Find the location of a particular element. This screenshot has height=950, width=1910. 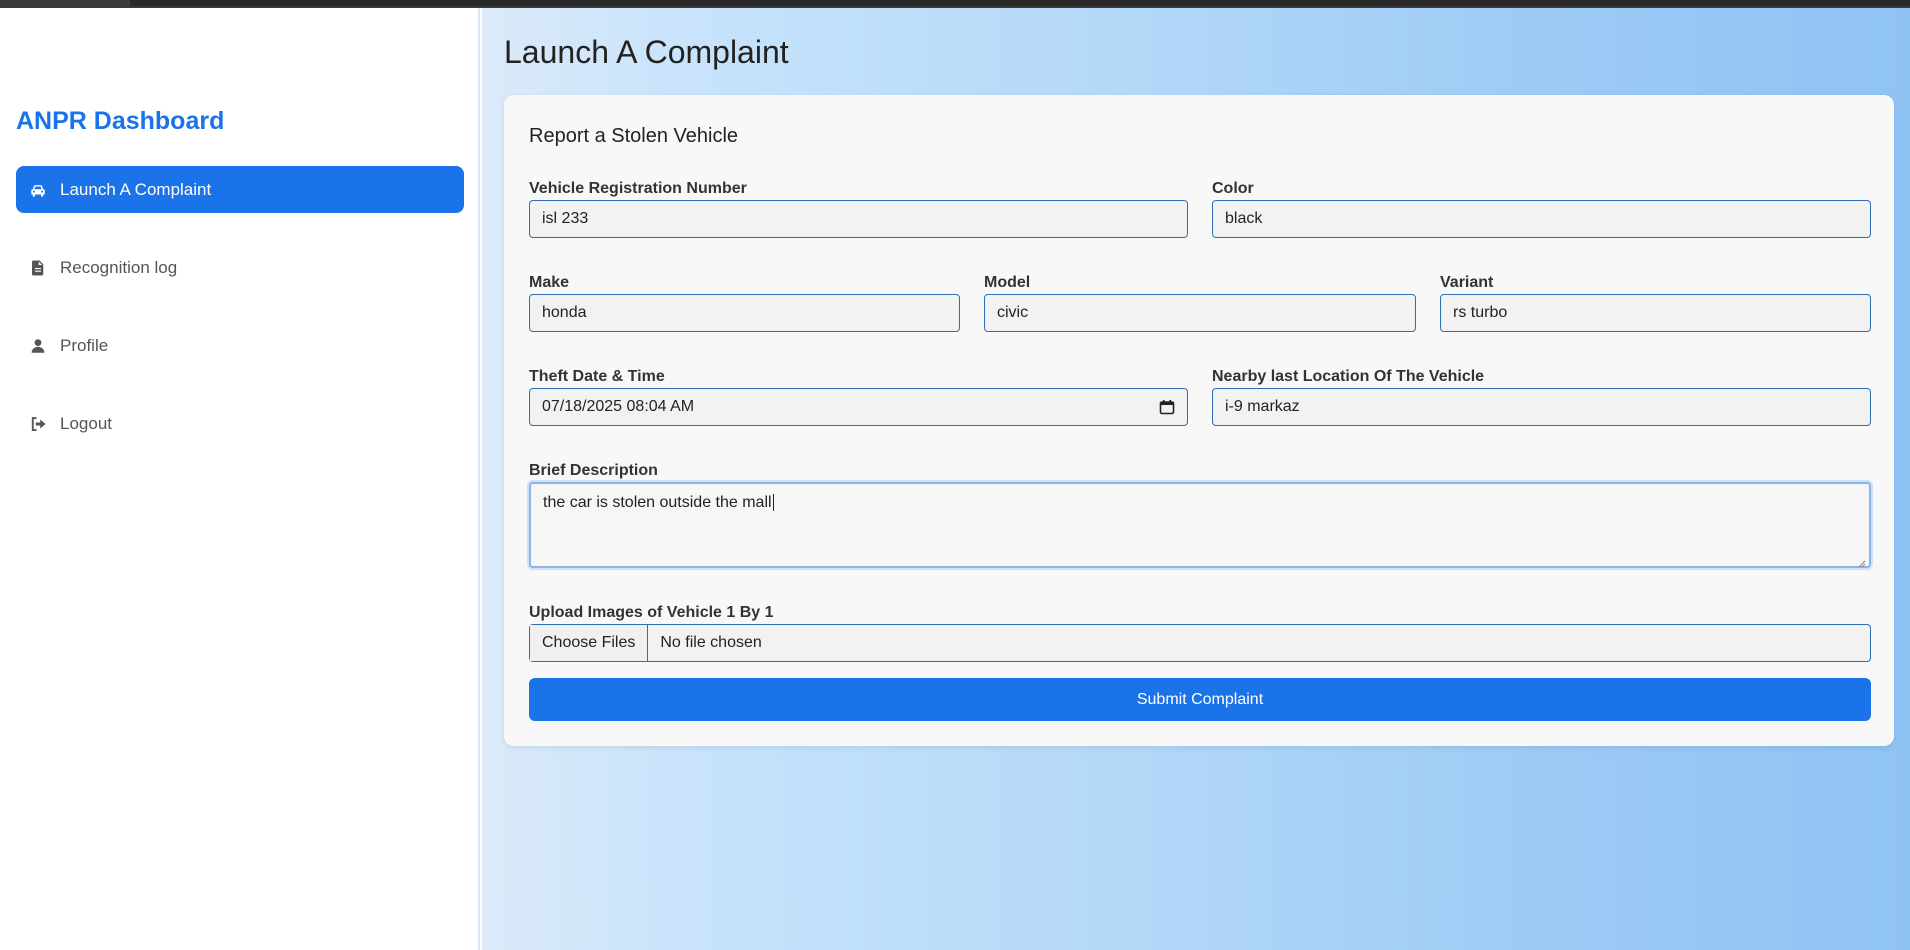

logout-icon is located at coordinates (38, 424).